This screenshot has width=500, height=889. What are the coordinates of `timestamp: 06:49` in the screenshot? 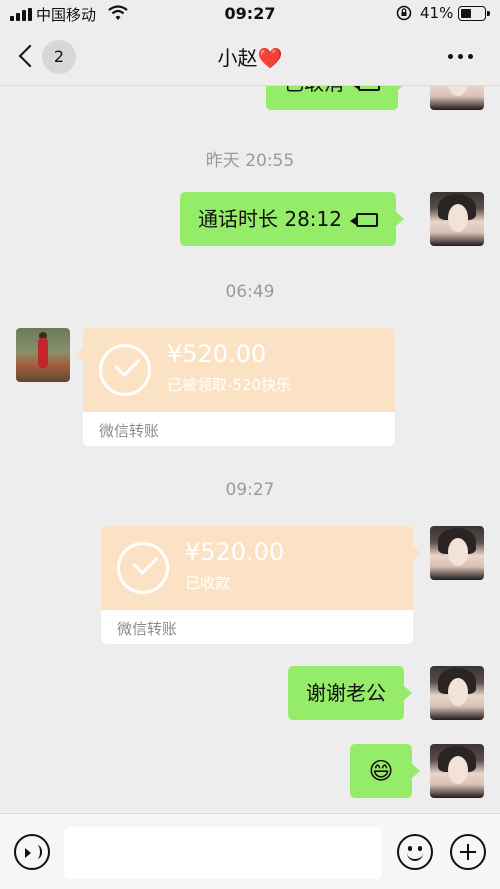 It's located at (250, 292).